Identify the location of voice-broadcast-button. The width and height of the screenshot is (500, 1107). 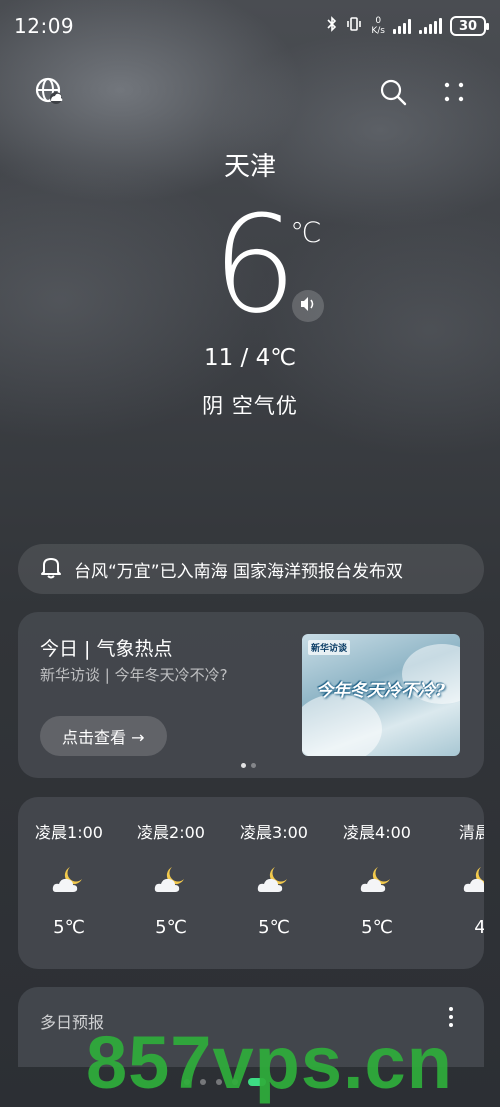
(308, 306).